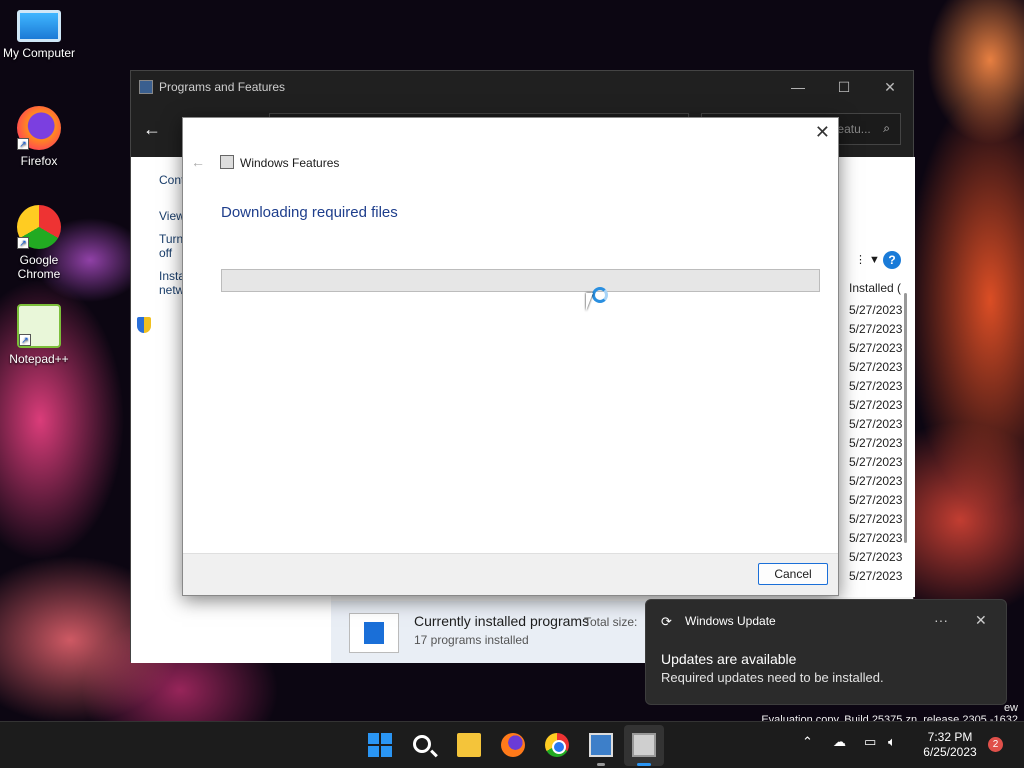  What do you see at coordinates (822, 132) in the screenshot?
I see `dialog-close-button: ✕` at bounding box center [822, 132].